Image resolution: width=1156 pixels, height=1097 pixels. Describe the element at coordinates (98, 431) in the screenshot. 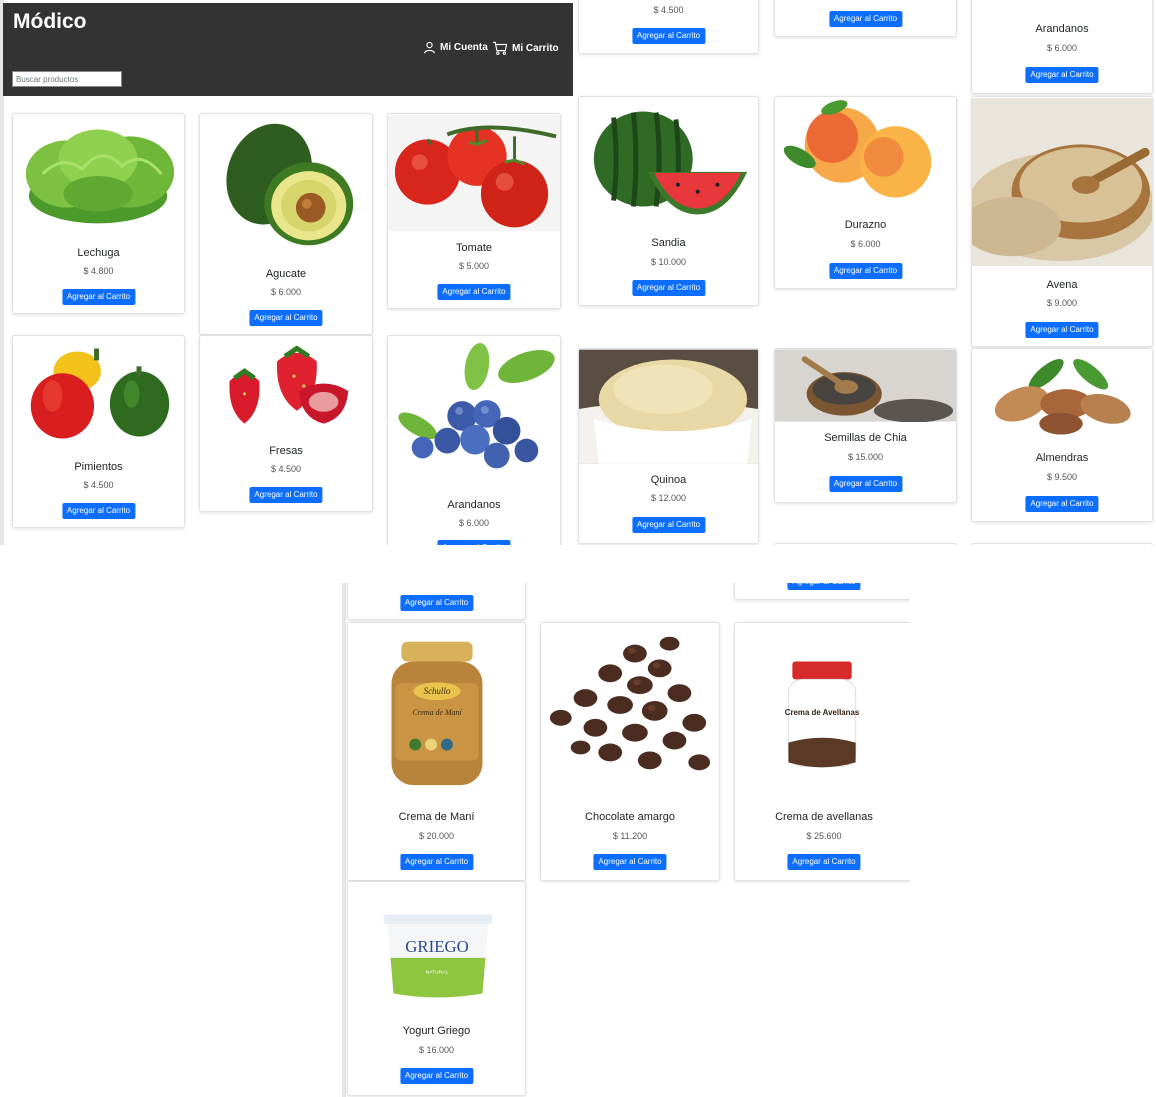

I see `product-card-pimientos: Pimientos $ 4.500 Agregar al Carrito` at that location.